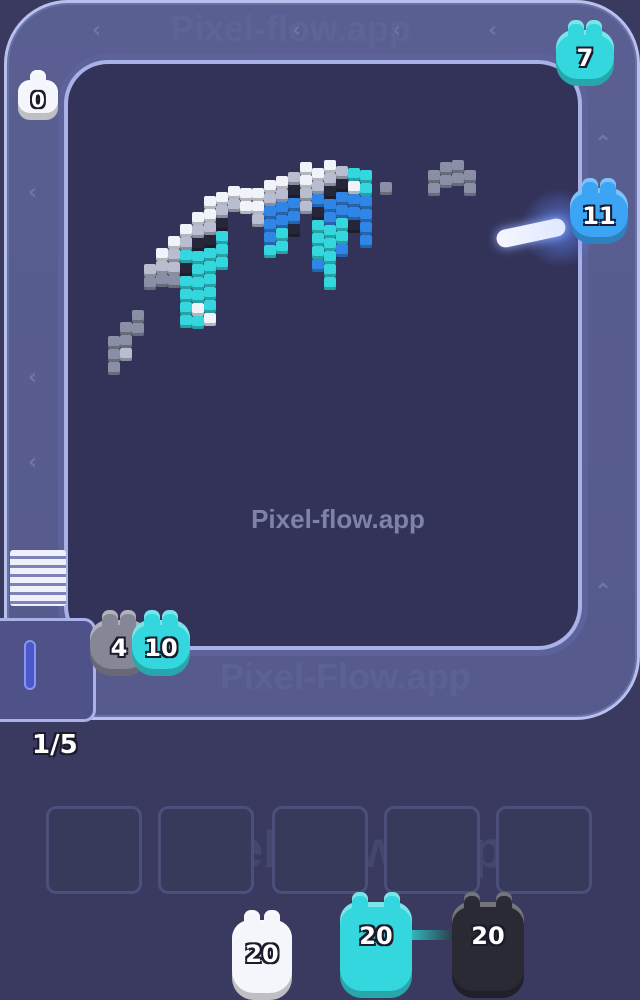 The image size is (640, 1000). Describe the element at coordinates (30, 665) in the screenshot. I see `dock-slot` at that location.